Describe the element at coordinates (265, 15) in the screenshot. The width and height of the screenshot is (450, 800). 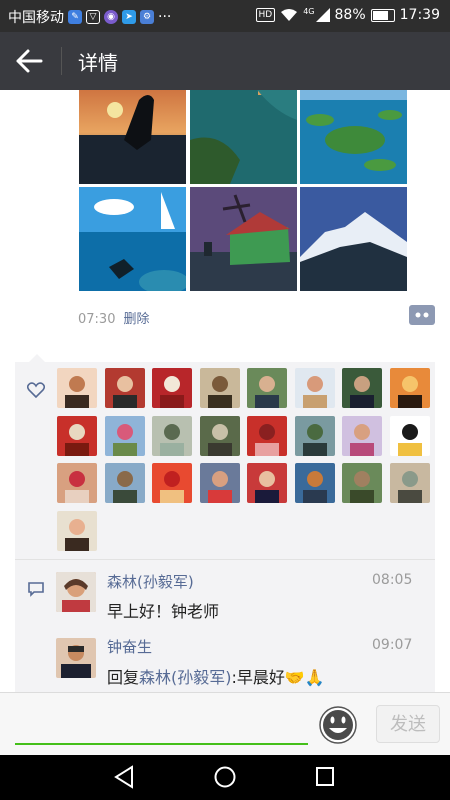
I see `hd-icon: HD` at that location.